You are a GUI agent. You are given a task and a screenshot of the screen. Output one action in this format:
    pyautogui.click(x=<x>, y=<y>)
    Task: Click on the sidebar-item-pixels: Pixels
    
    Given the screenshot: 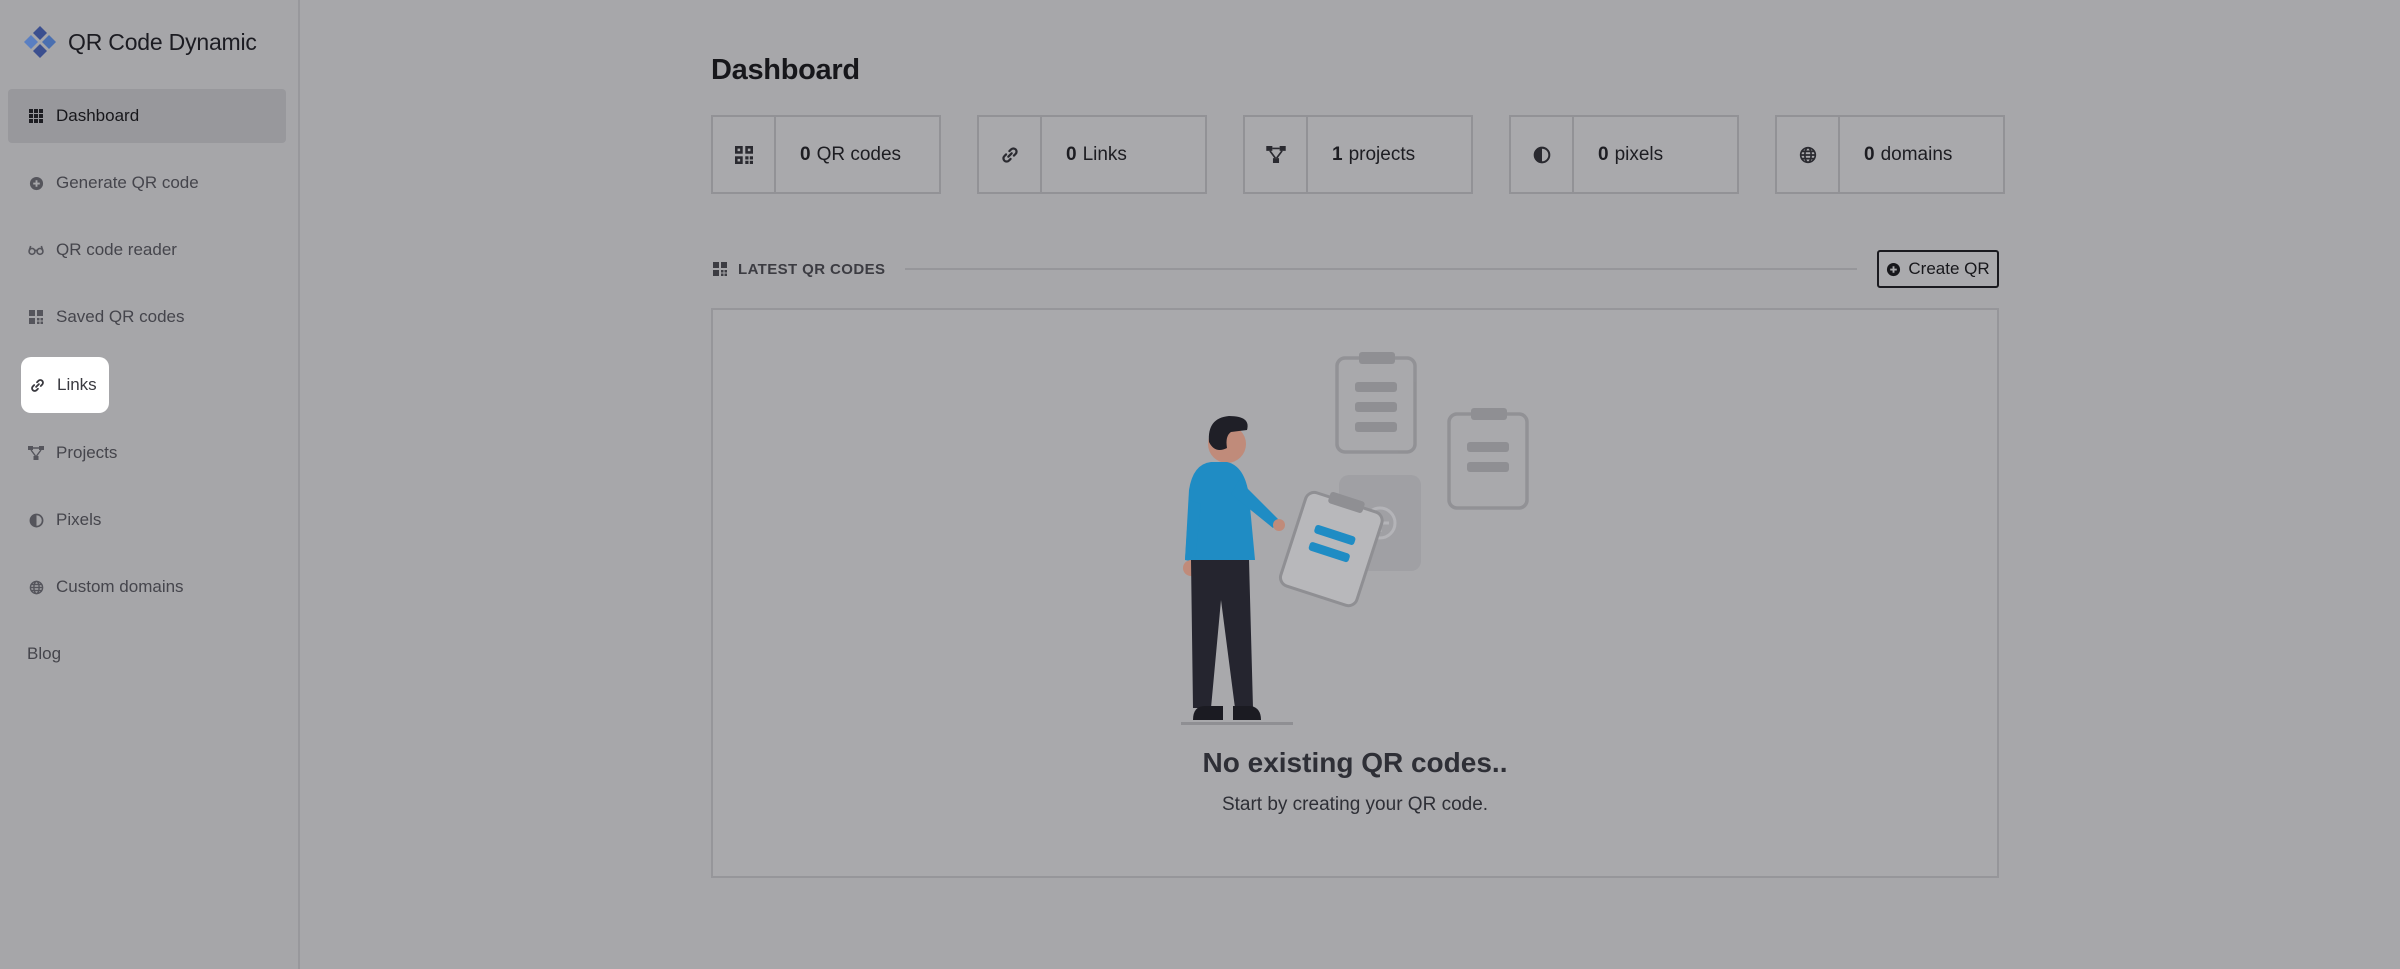 What is the action you would take?
    pyautogui.click(x=147, y=520)
    